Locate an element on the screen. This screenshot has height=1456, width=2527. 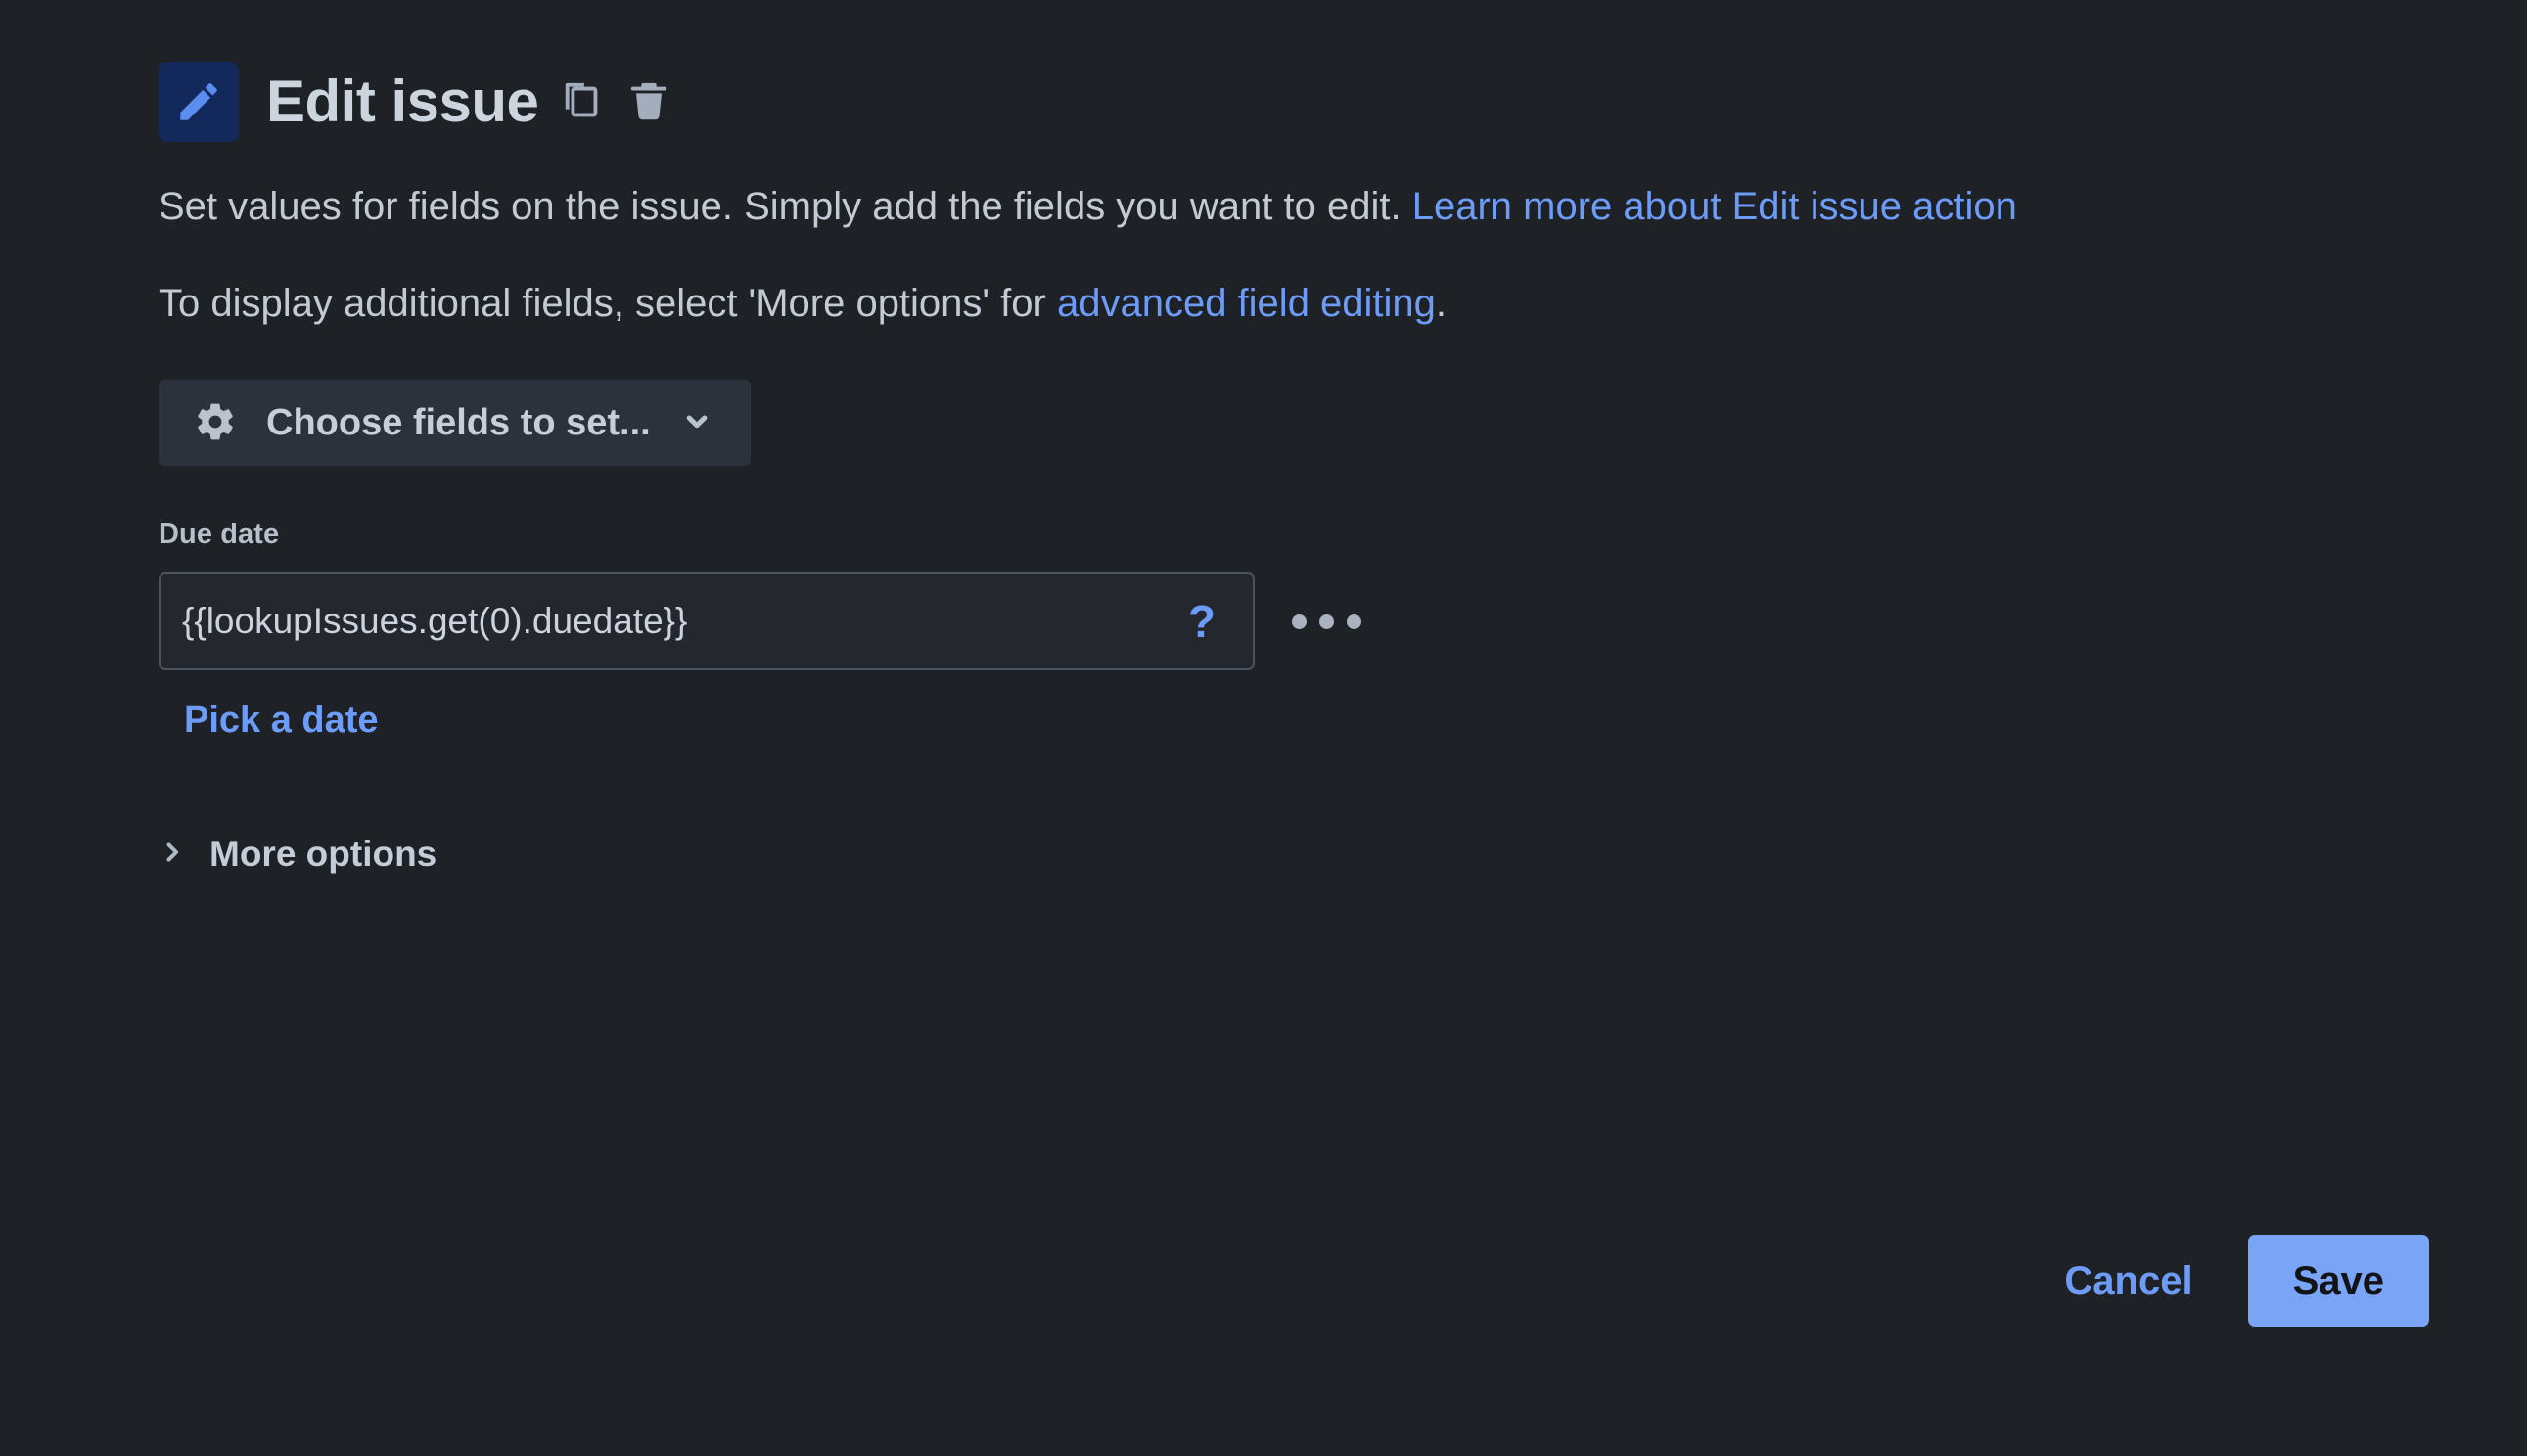
trash-icon is located at coordinates (649, 101).